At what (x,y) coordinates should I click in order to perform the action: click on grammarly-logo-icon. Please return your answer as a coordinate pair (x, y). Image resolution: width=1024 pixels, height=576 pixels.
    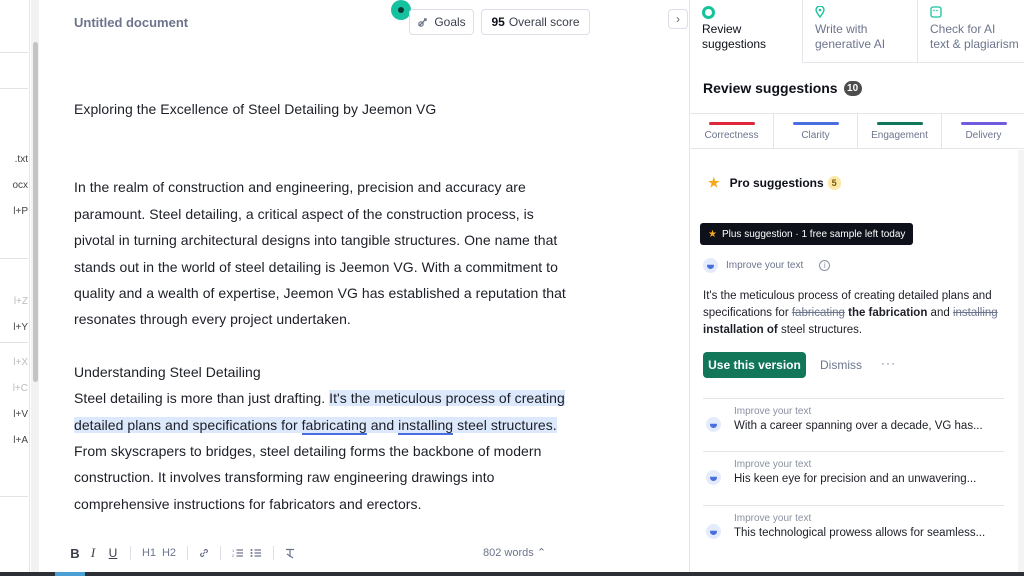
    Looking at the image, I should click on (752, 14).